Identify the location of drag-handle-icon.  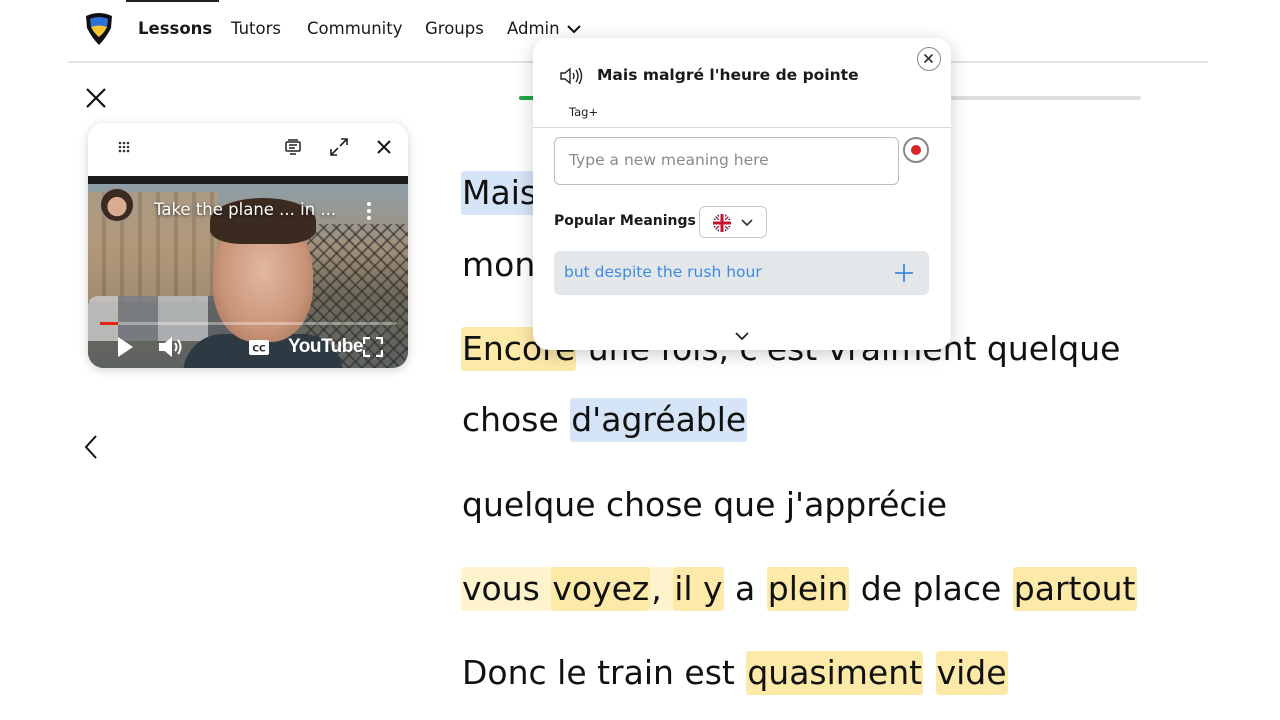
(124, 147).